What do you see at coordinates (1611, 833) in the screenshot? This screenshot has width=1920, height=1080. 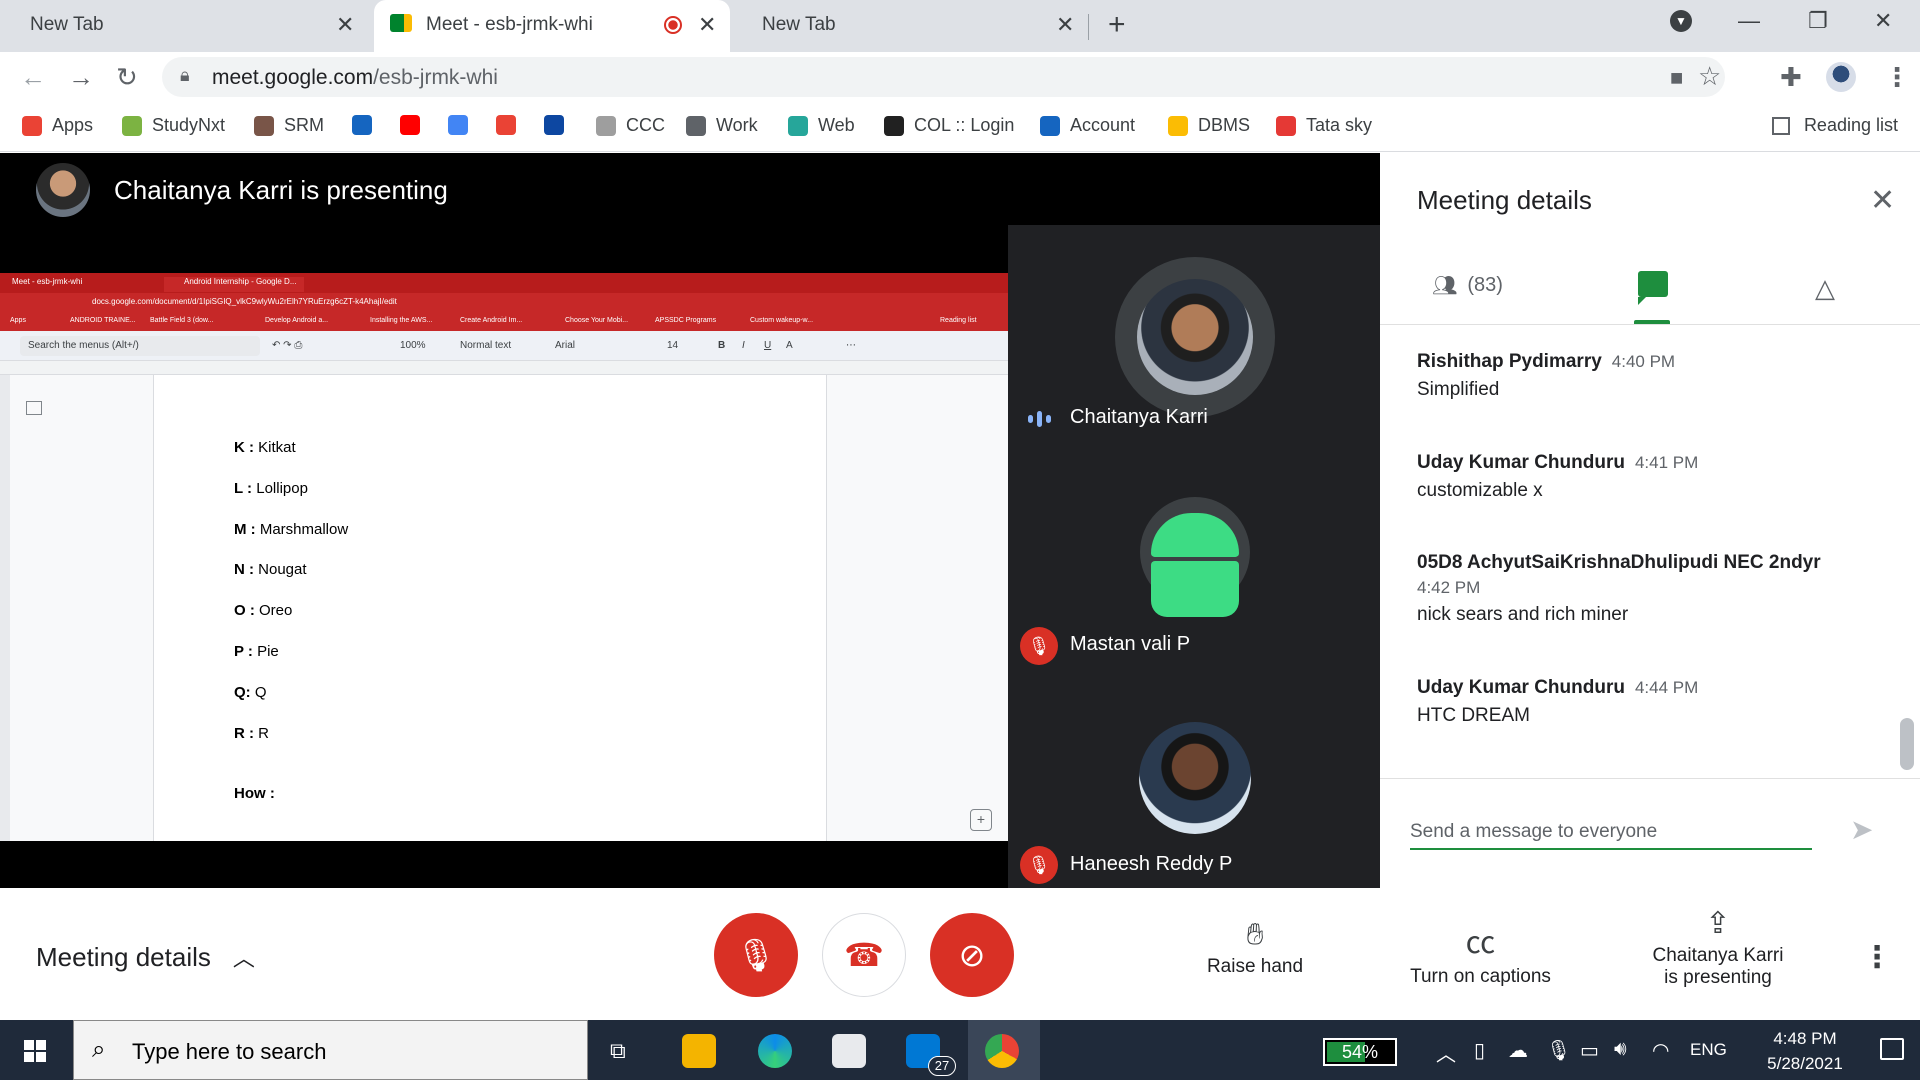 I see `chat-message-input` at bounding box center [1611, 833].